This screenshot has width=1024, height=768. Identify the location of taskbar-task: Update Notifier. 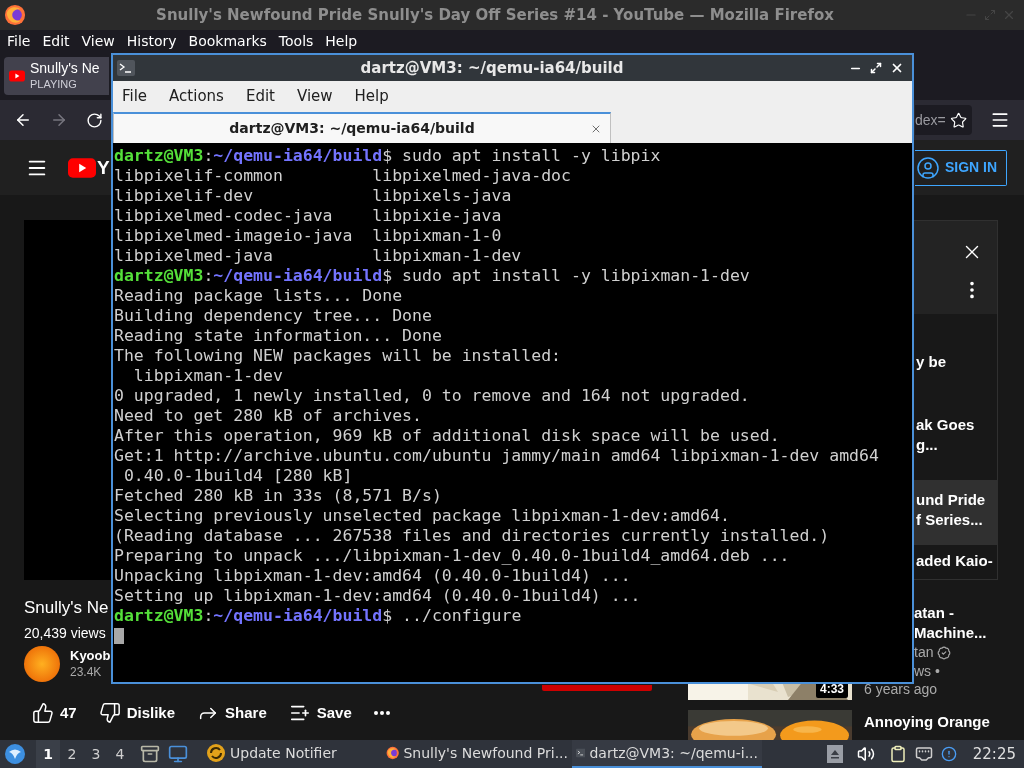
(292, 754).